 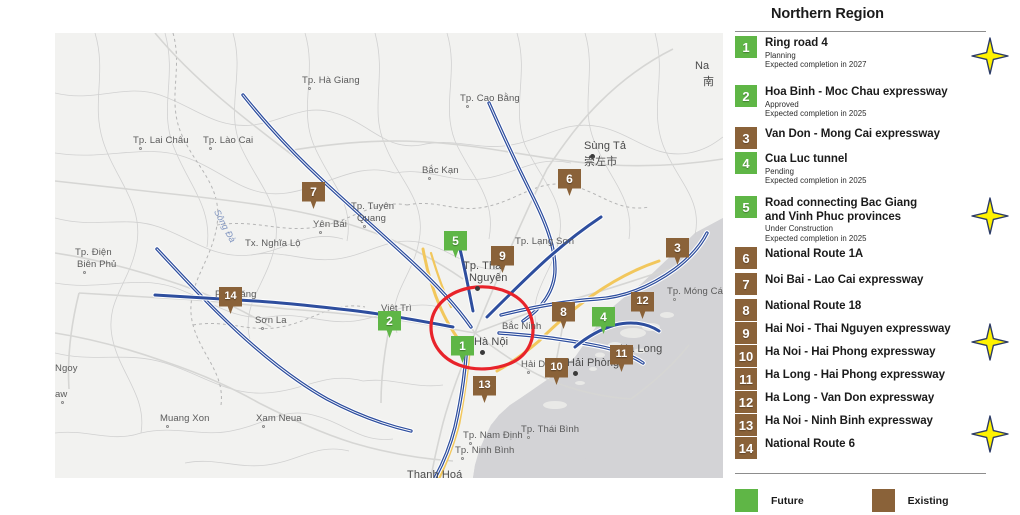 What do you see at coordinates (860, 31) in the screenshot?
I see `title-divider` at bounding box center [860, 31].